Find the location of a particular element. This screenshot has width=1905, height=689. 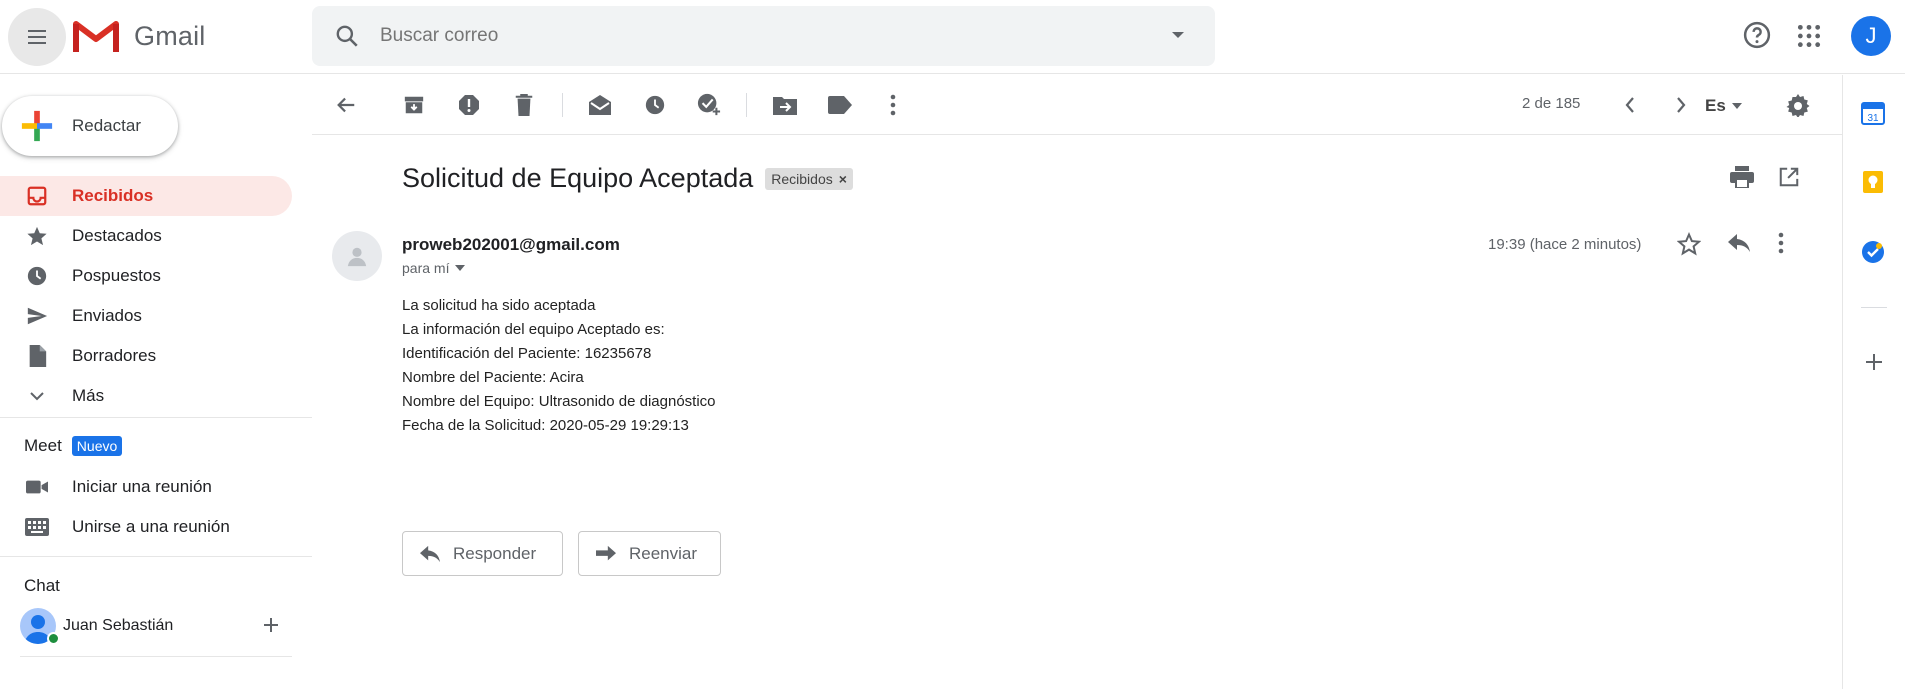

pagination-count: 2 de 185 is located at coordinates (1551, 103).